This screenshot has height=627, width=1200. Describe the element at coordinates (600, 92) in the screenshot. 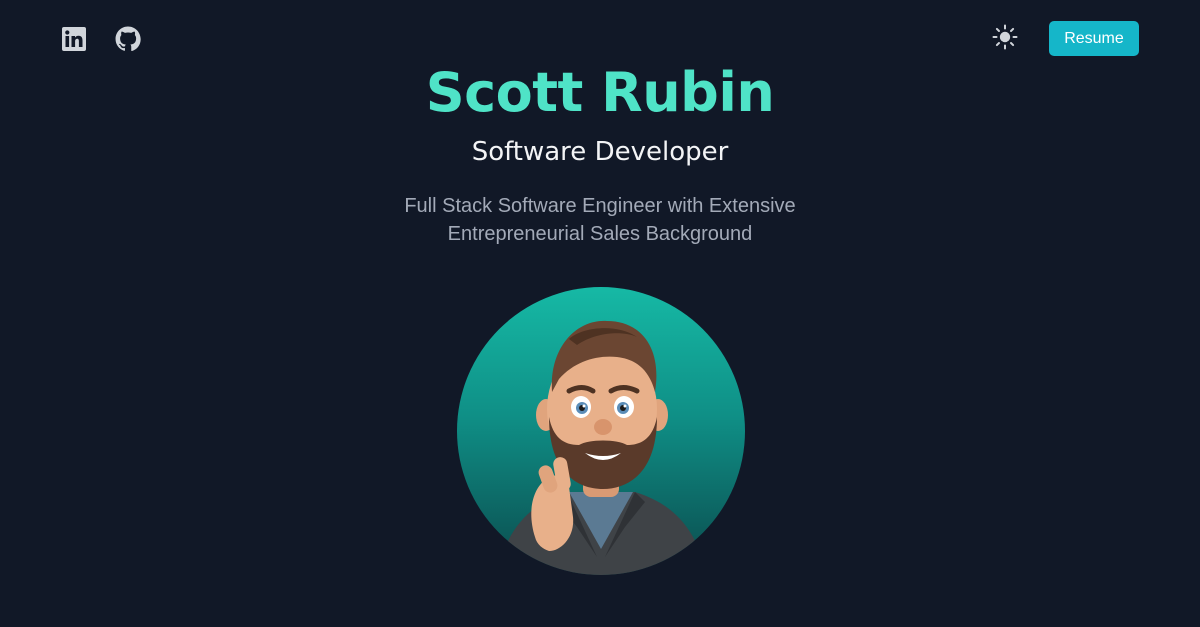

I see `page-title: Scott Rubin` at that location.